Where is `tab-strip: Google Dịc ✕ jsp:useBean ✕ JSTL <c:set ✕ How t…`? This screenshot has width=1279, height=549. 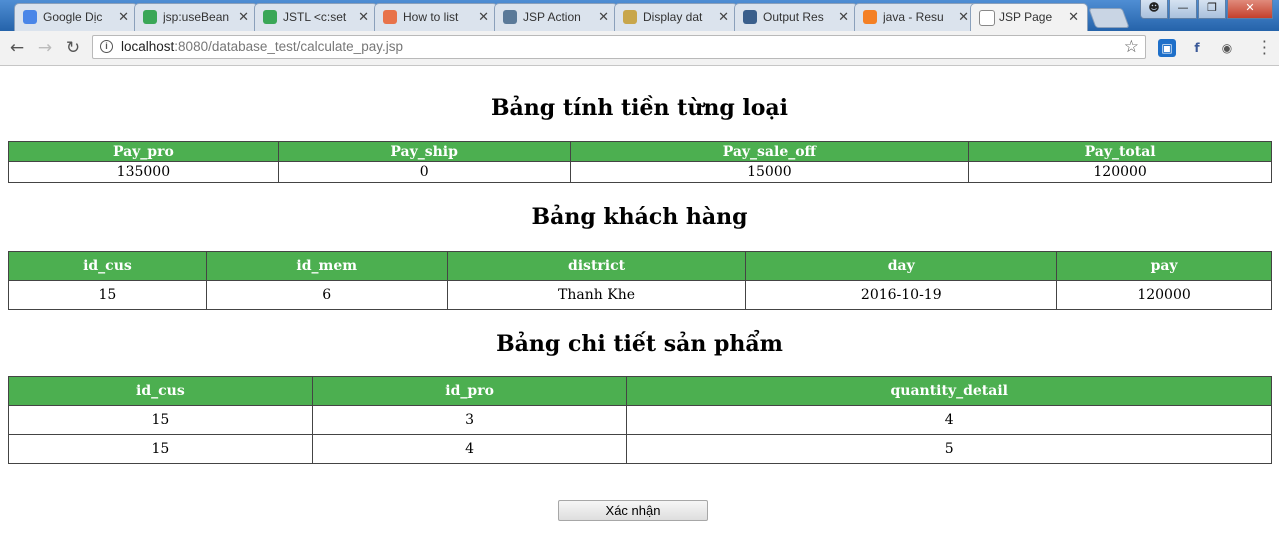
tab-strip: Google Dịc ✕ jsp:useBean ✕ JSTL <c:set ✕ How t… is located at coordinates (639, 15).